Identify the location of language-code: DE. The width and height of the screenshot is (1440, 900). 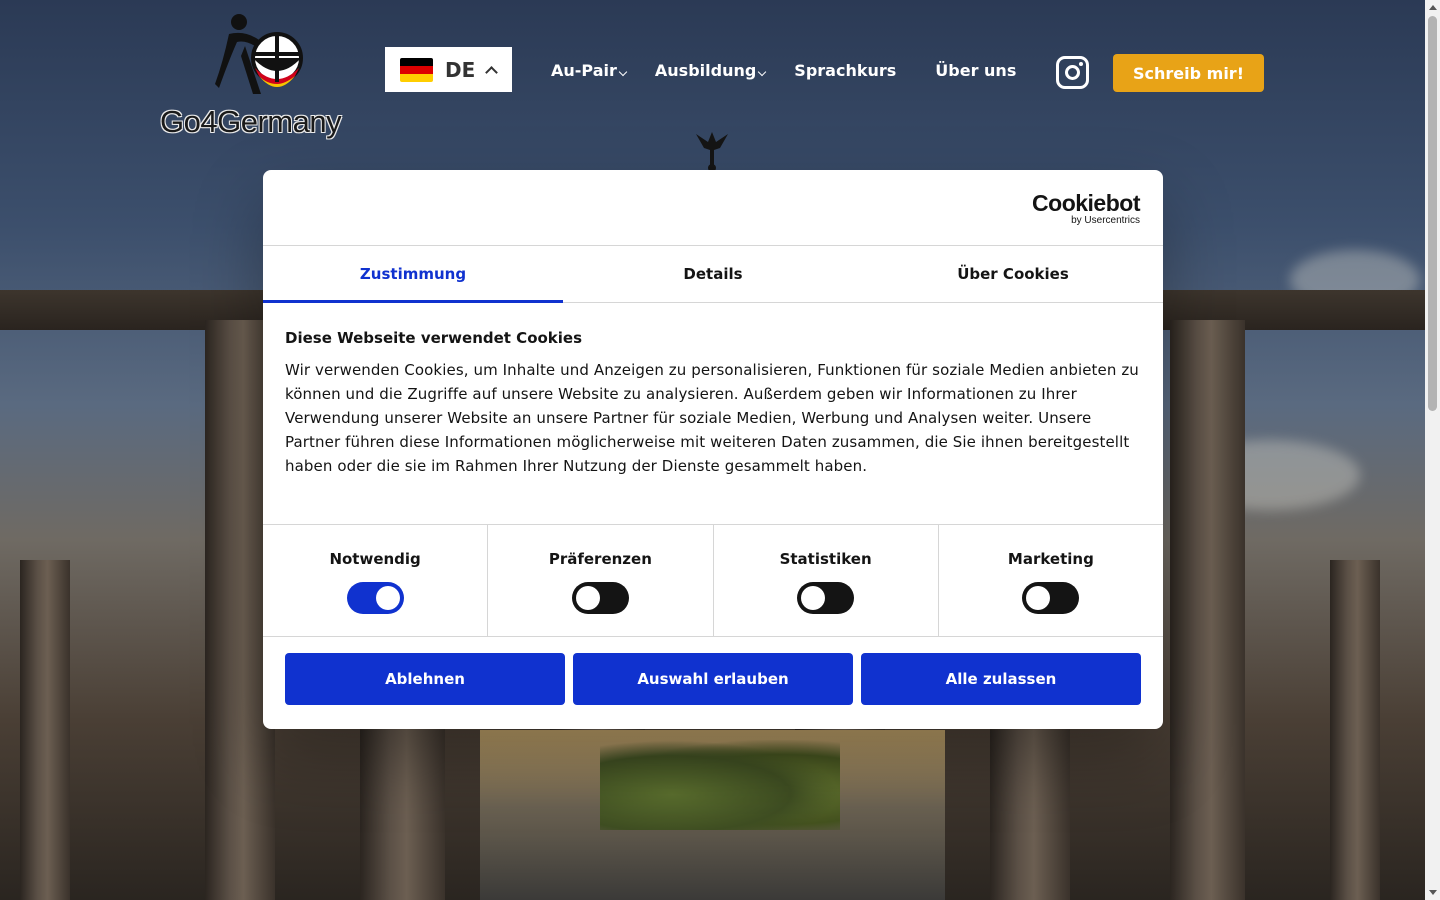
(460, 69).